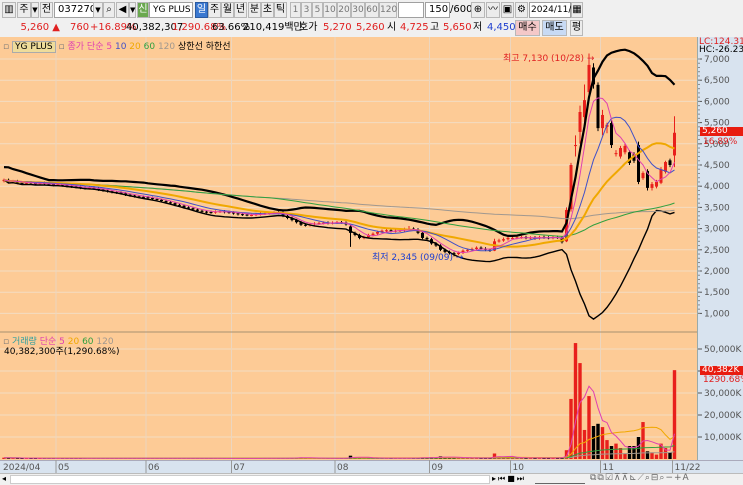  I want to click on high-annotation: 최고 7,130 (10/28) →, so click(549, 59).